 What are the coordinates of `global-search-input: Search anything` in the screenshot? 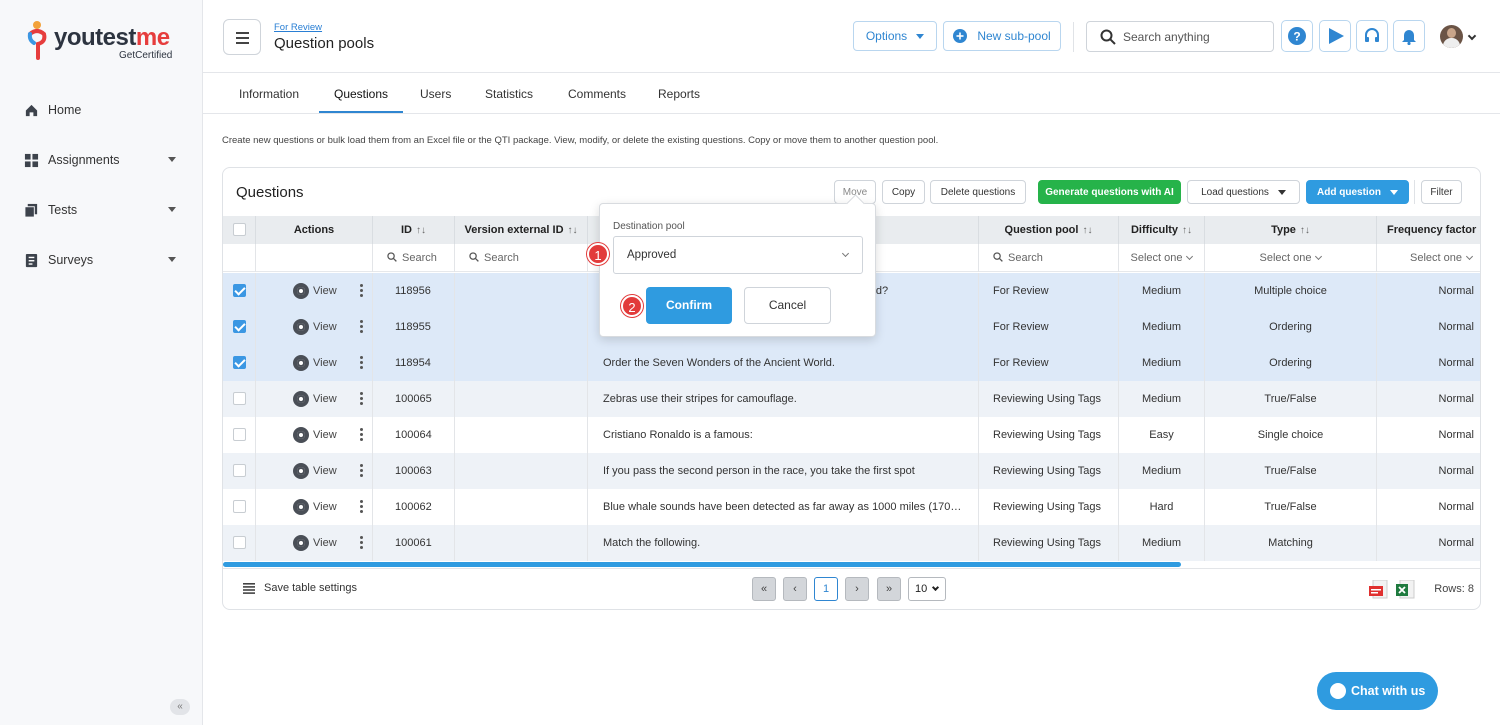 It's located at (1180, 36).